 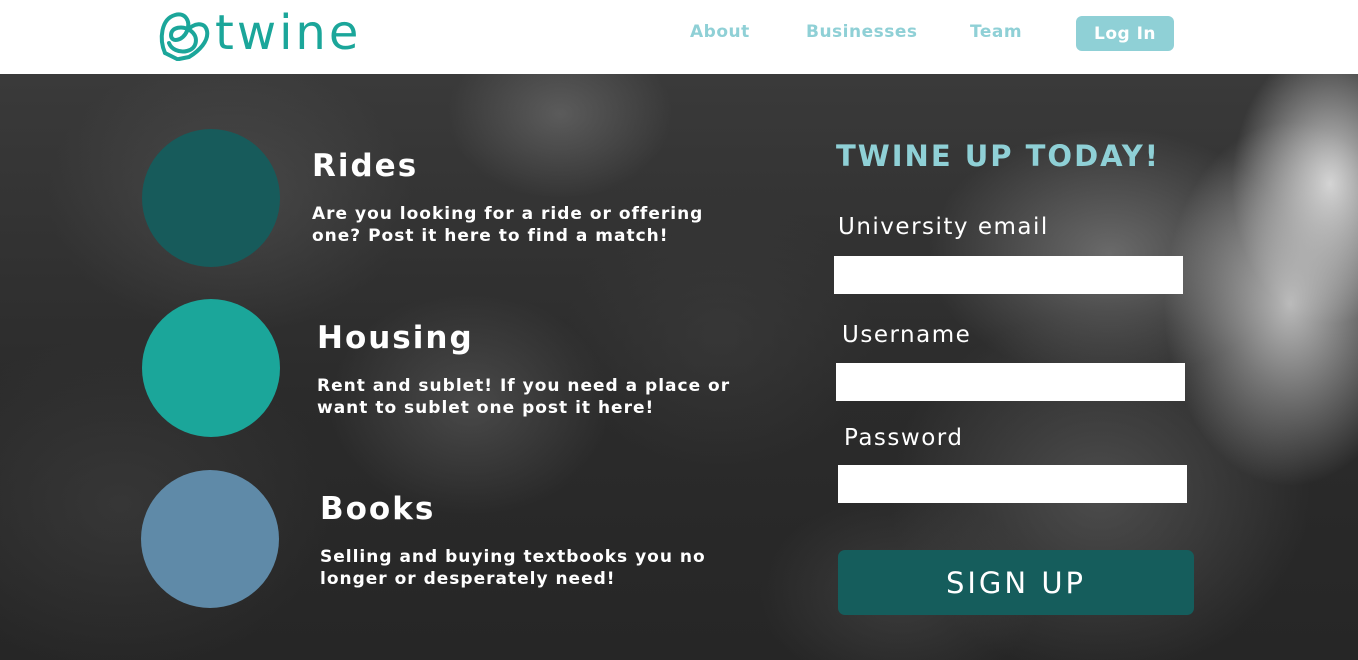 I want to click on password-label: Password, so click(x=904, y=438).